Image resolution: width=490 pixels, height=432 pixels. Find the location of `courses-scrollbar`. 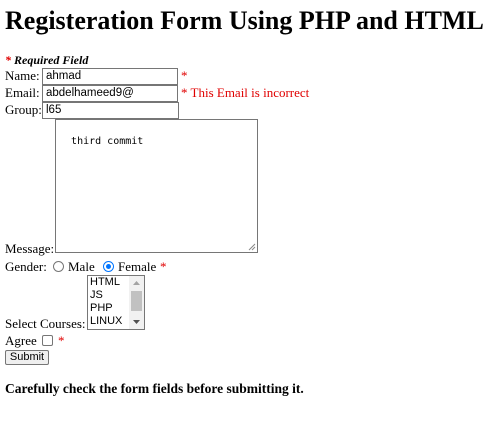

courses-scrollbar is located at coordinates (136, 302).